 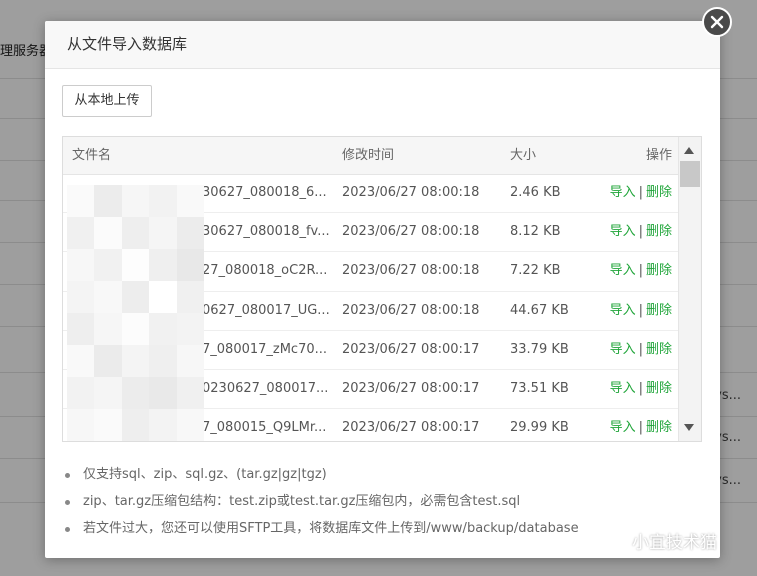 What do you see at coordinates (539, 349) in the screenshot?
I see `file-size: 33.79 KB` at bounding box center [539, 349].